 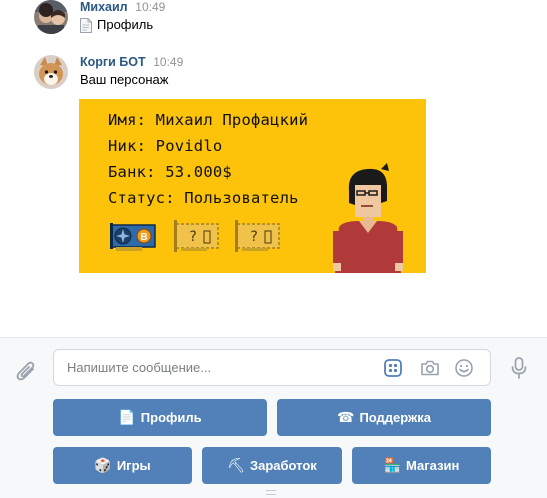 I want to click on telephone-icon: ☎, so click(x=345, y=417).